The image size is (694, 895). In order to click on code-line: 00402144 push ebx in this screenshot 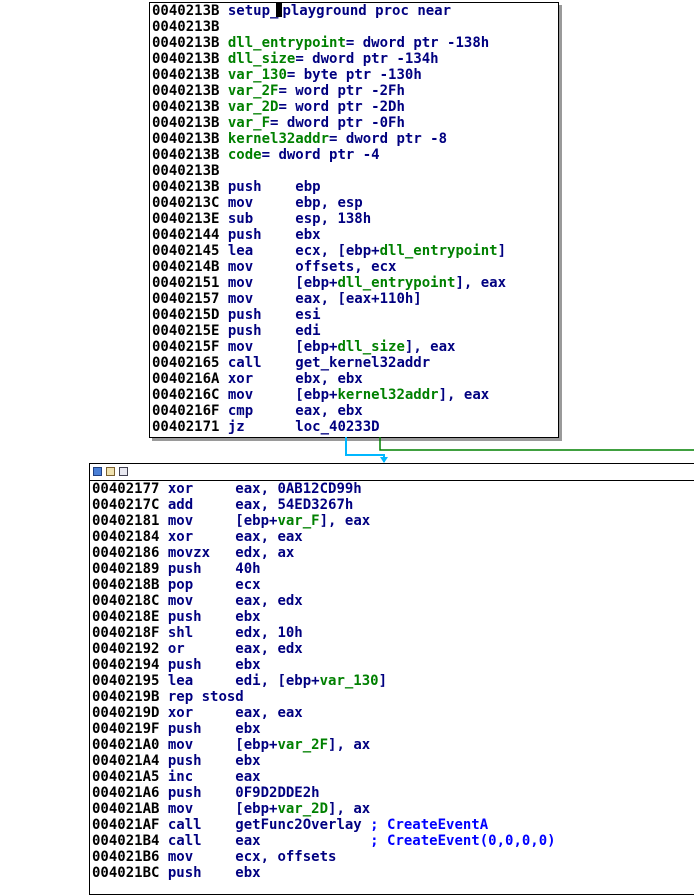, I will do `click(355, 235)`.